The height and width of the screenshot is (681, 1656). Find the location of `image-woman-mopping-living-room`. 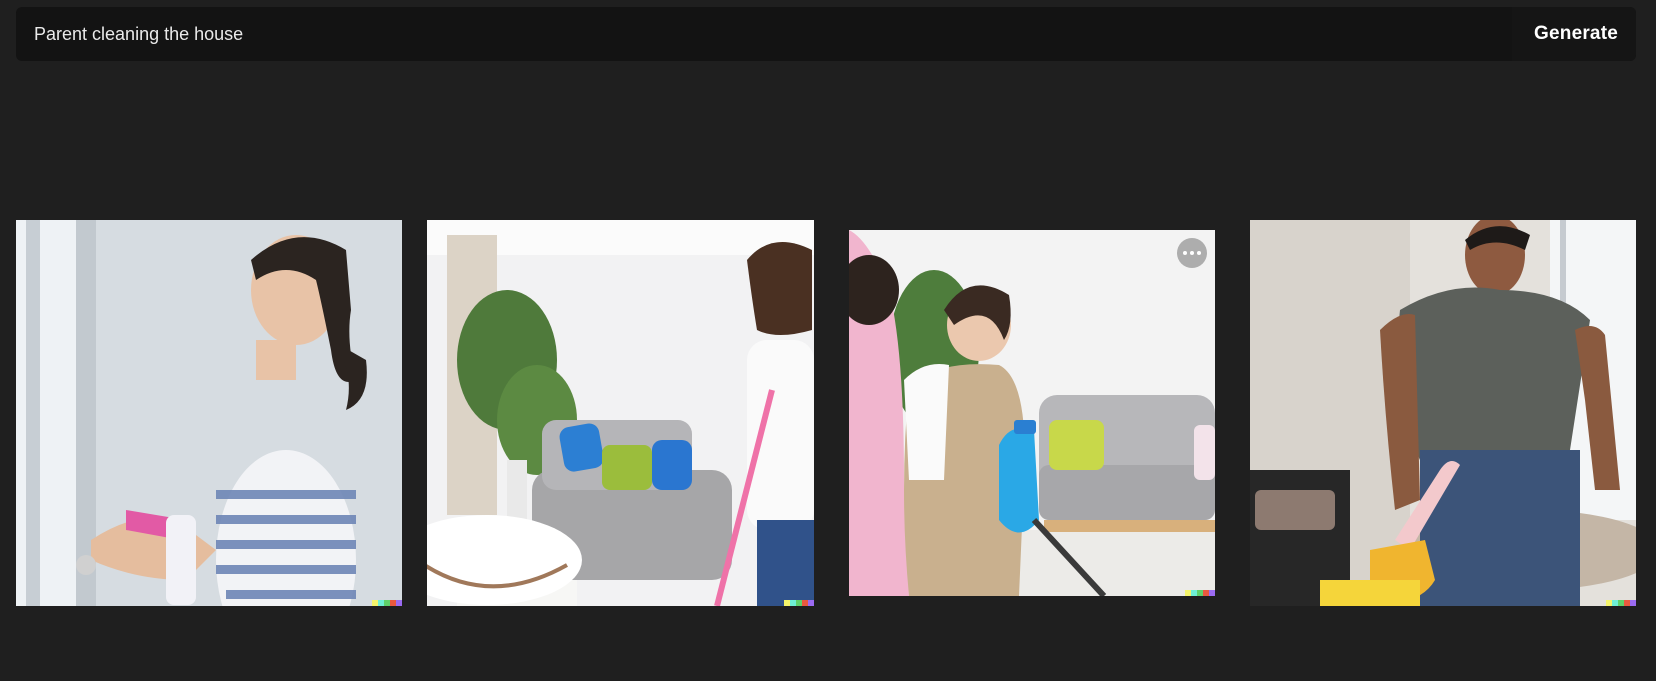

image-woman-mopping-living-room is located at coordinates (620, 413).